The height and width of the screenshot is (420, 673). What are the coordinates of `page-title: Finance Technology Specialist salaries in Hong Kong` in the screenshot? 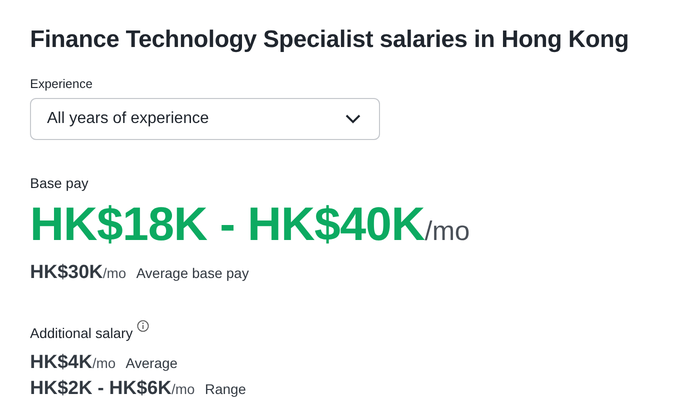 It's located at (330, 40).